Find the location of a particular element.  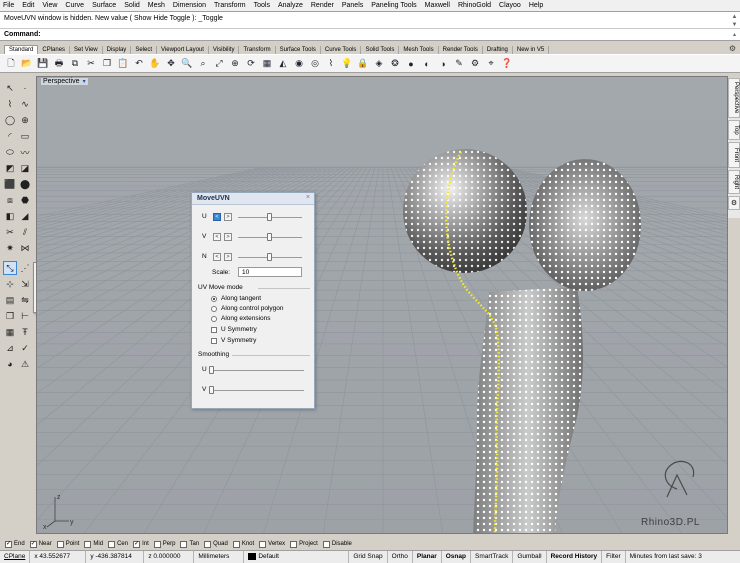

points-on-icon: ◉ is located at coordinates (299, 64).